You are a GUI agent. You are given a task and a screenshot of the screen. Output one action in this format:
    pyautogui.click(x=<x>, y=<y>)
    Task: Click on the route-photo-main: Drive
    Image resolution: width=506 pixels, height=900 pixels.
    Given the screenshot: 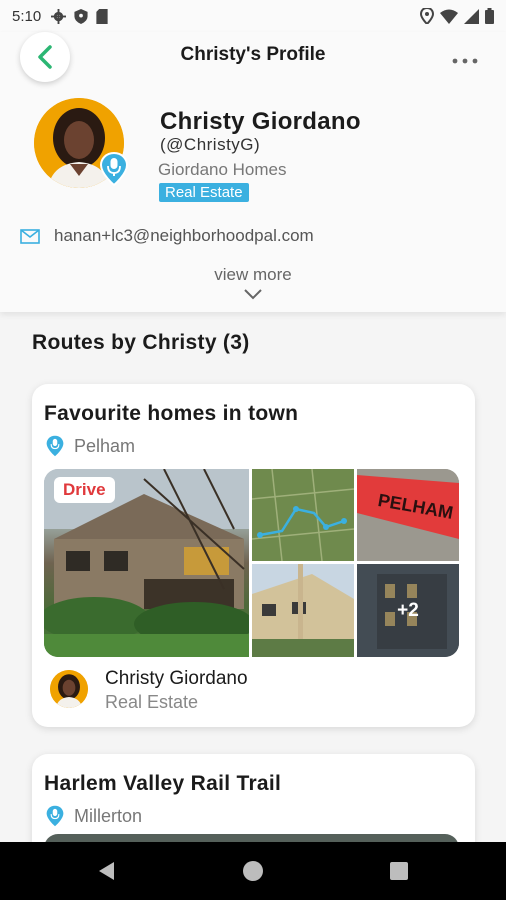 What is the action you would take?
    pyautogui.click(x=146, y=563)
    